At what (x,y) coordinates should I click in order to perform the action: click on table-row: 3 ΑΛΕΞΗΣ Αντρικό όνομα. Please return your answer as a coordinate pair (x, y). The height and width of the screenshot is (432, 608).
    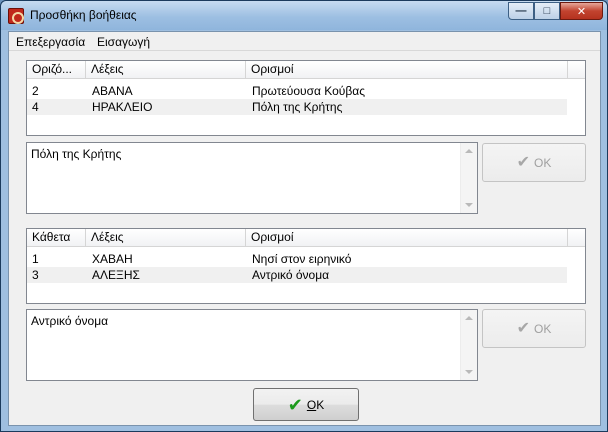
    Looking at the image, I should click on (297, 275).